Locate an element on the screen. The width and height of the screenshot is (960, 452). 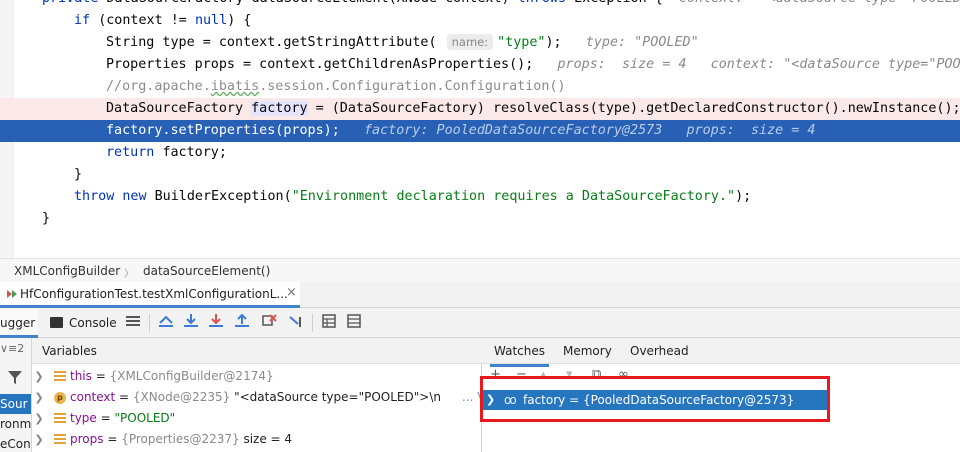
frames-panel: ∨≡2 Sour ronm eCon is located at coordinates (16, 395).